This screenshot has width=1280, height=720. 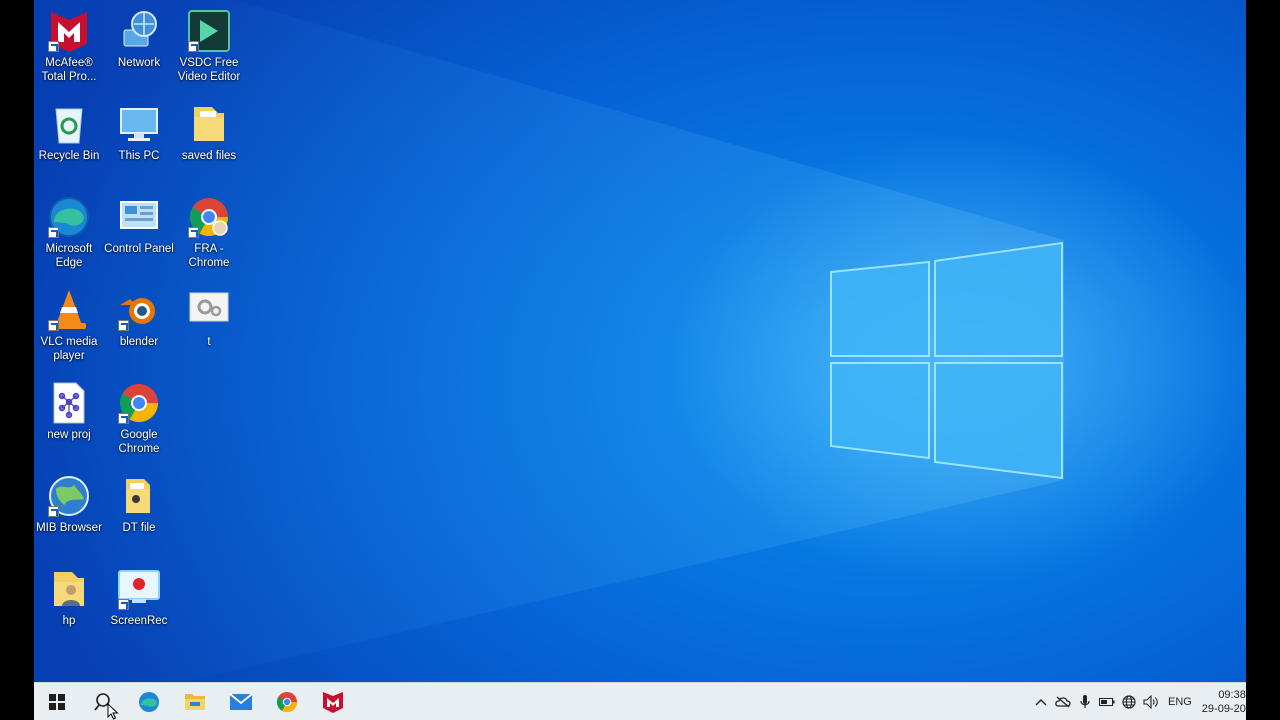 I want to click on input-language-indicator: ENG, so click(x=1181, y=702).